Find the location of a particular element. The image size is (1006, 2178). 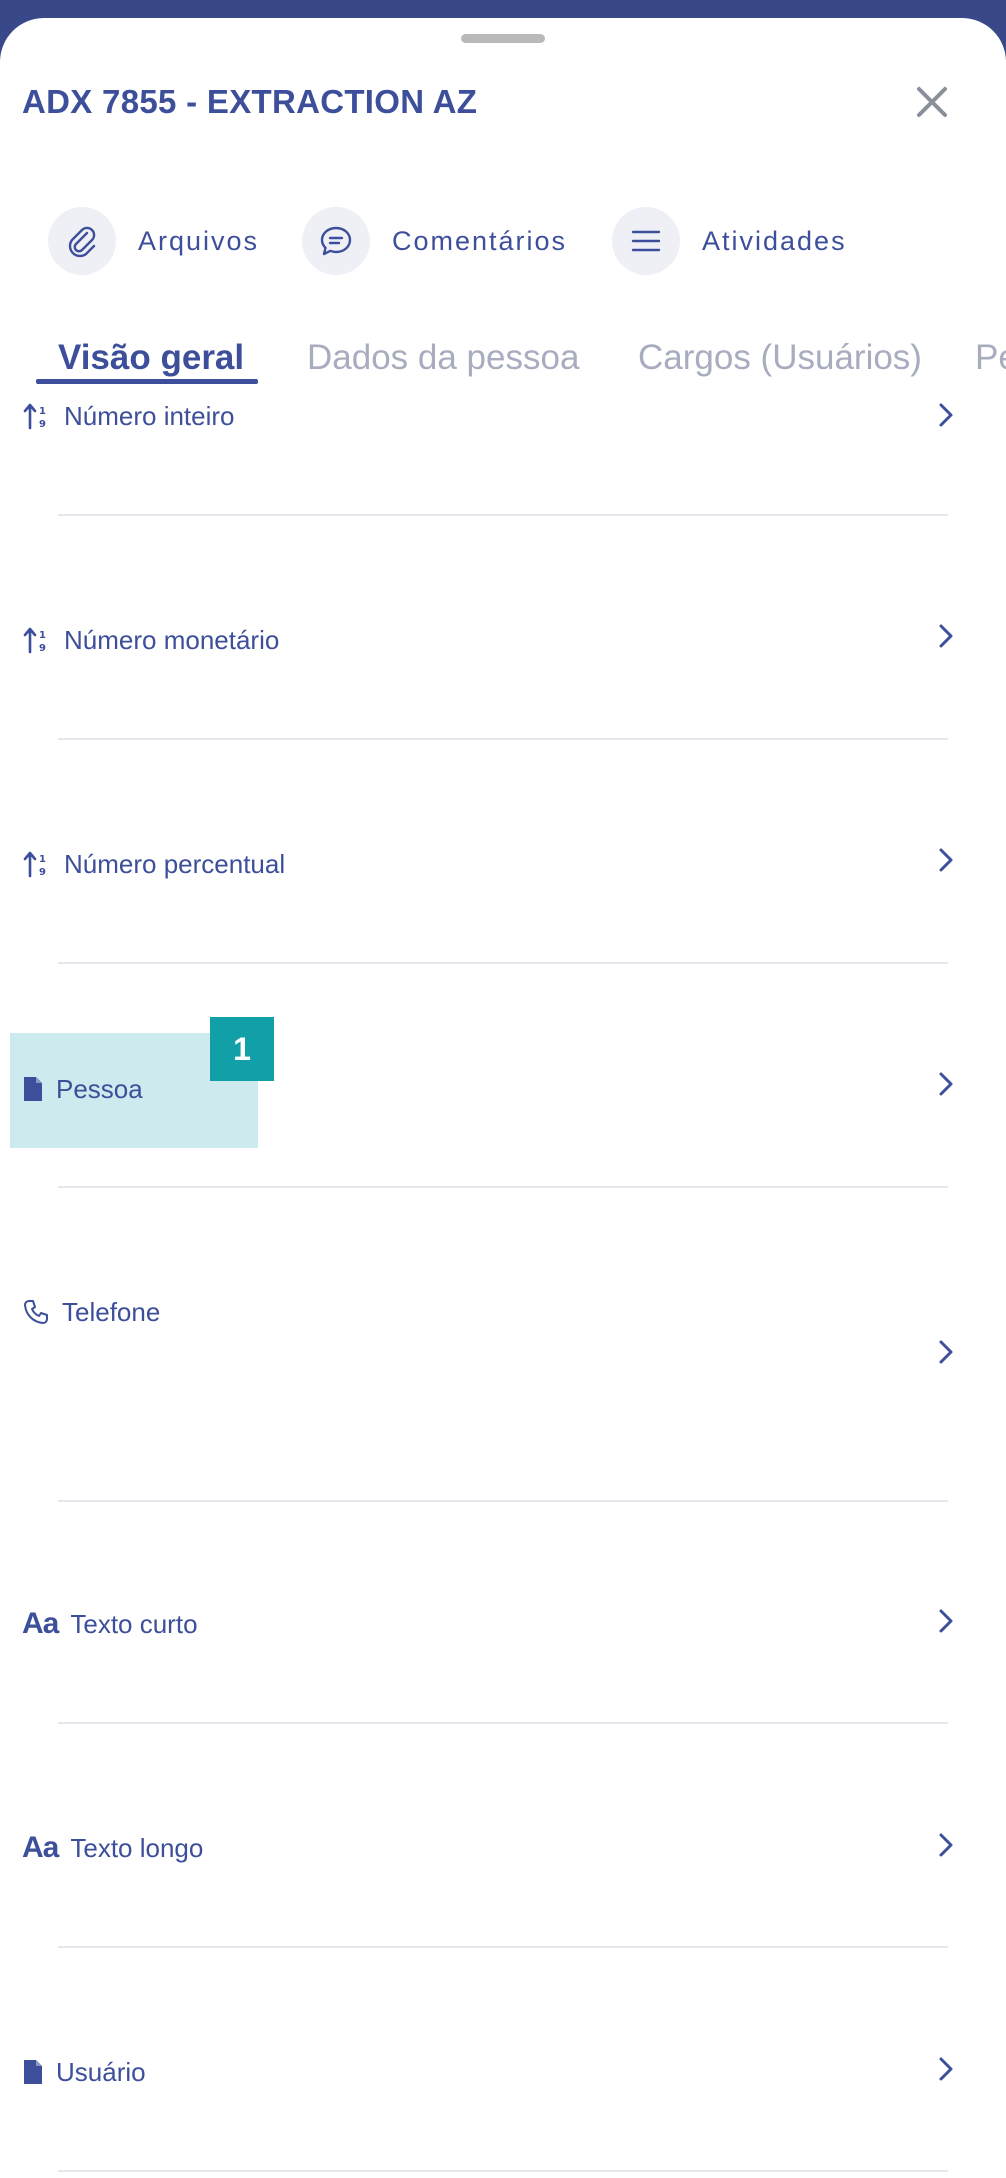

field-user-header: Usuário is located at coordinates (84, 2072).